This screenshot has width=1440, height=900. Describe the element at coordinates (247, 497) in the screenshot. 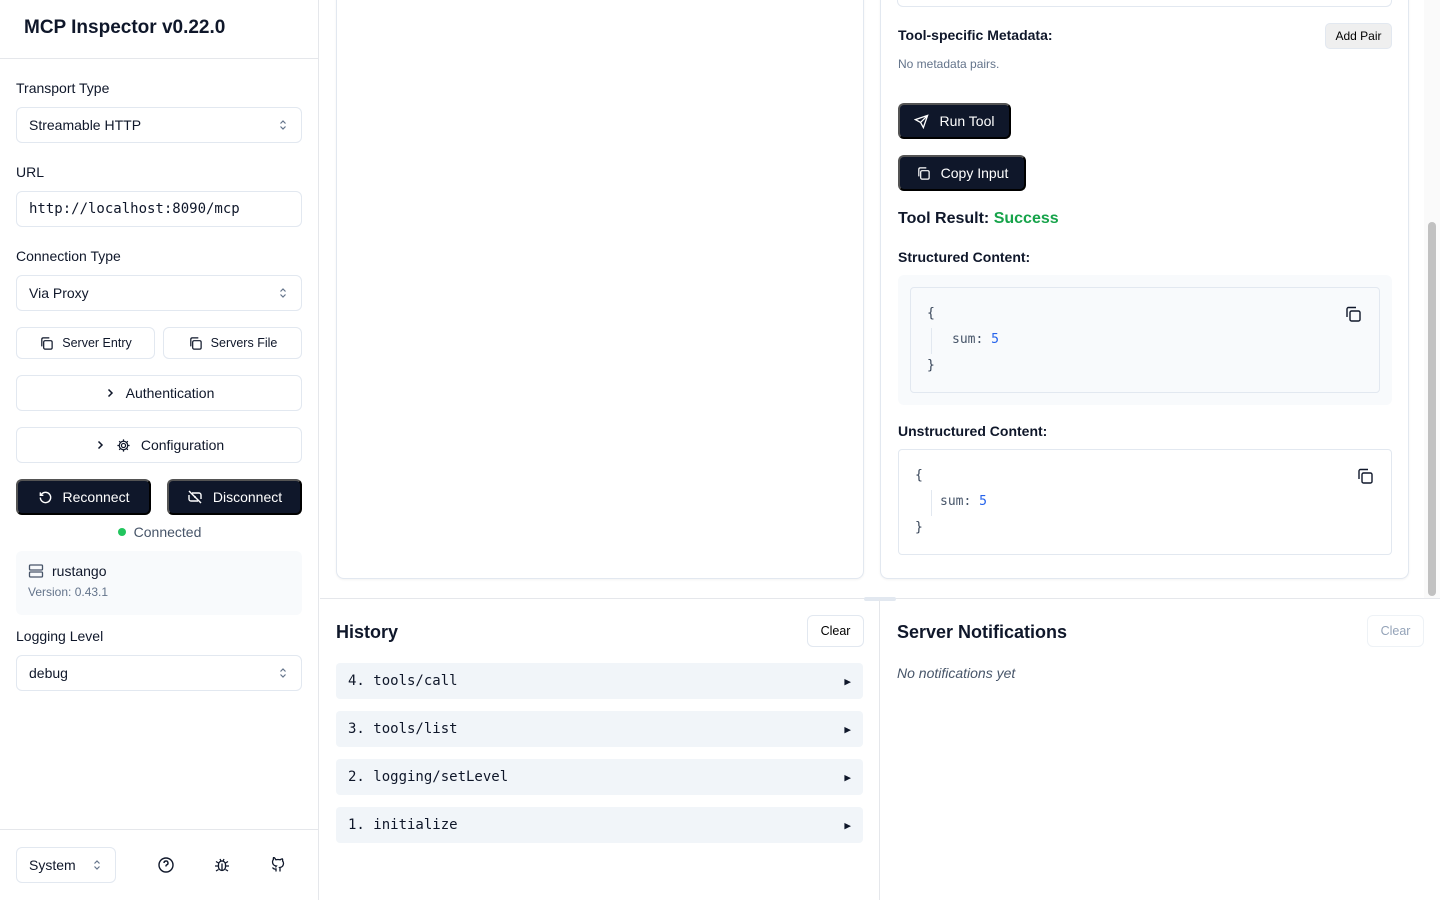

I see `disconnect-label: Disconnect` at that location.